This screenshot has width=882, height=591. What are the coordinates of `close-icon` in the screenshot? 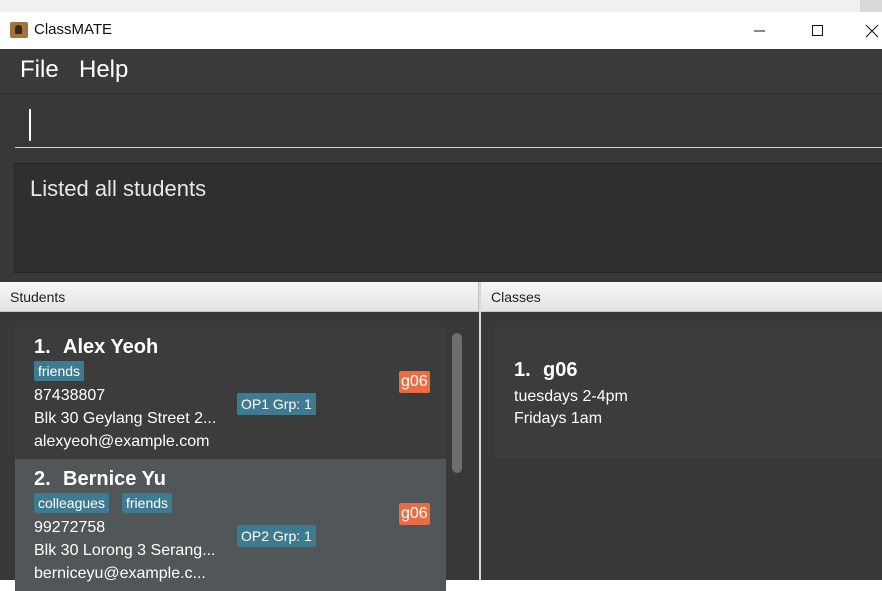 It's located at (872, 31).